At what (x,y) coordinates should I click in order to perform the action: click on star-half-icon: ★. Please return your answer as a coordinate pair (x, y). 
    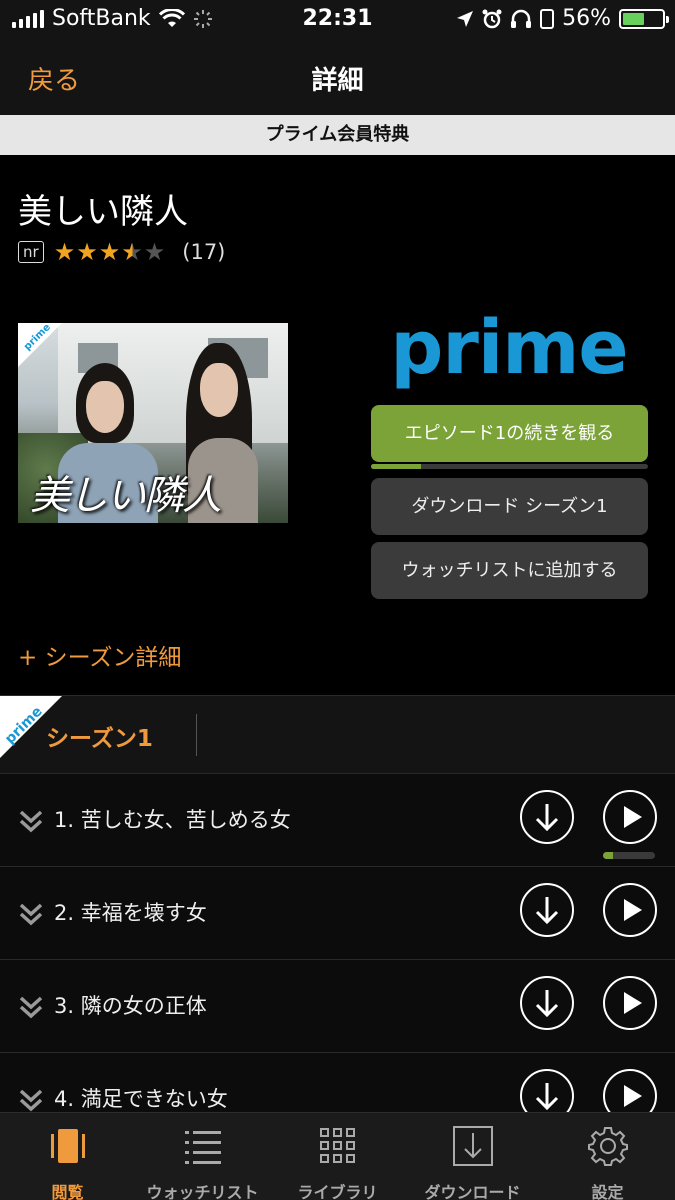
    Looking at the image, I should click on (132, 252).